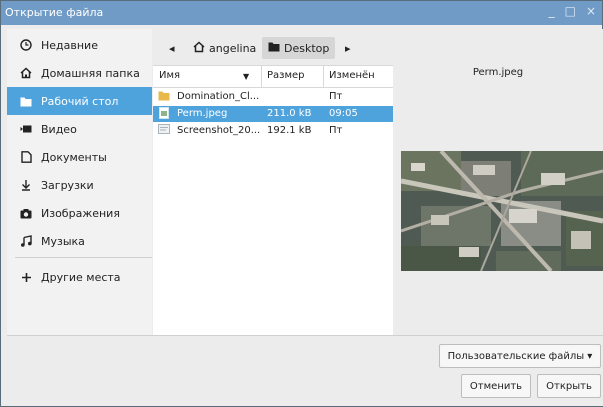 The width and height of the screenshot is (603, 407). What do you see at coordinates (26, 45) in the screenshot?
I see `clock-icon` at bounding box center [26, 45].